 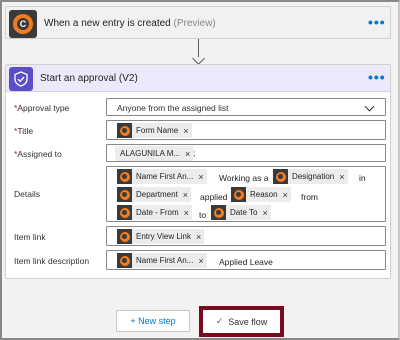 I want to click on token-date-from: Date - From ×, so click(x=154, y=212).